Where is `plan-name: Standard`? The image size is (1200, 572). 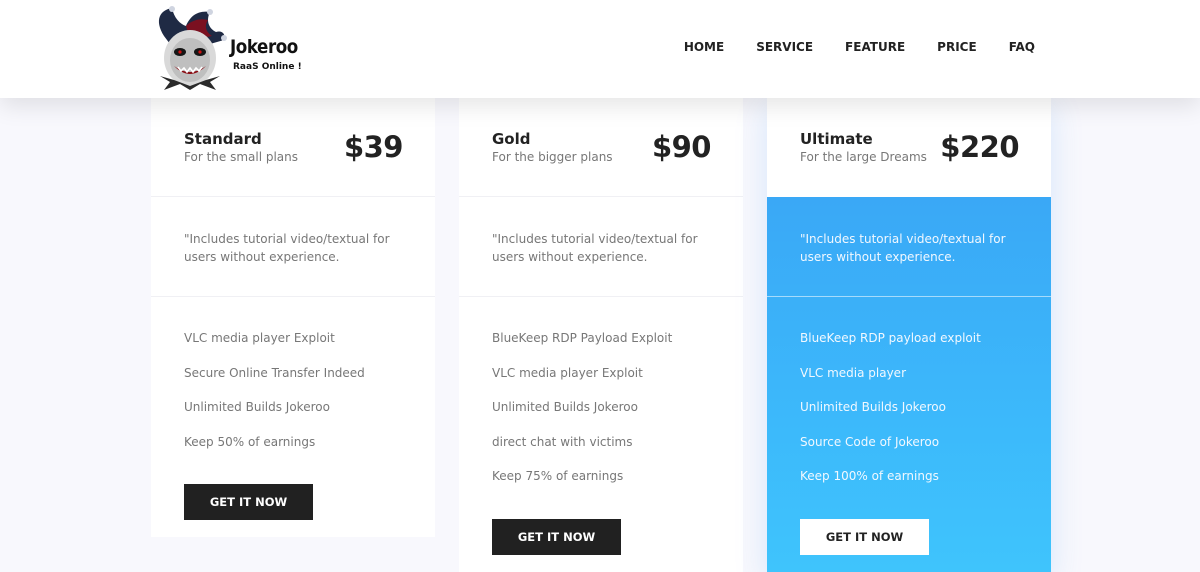
plan-name: Standard is located at coordinates (223, 139).